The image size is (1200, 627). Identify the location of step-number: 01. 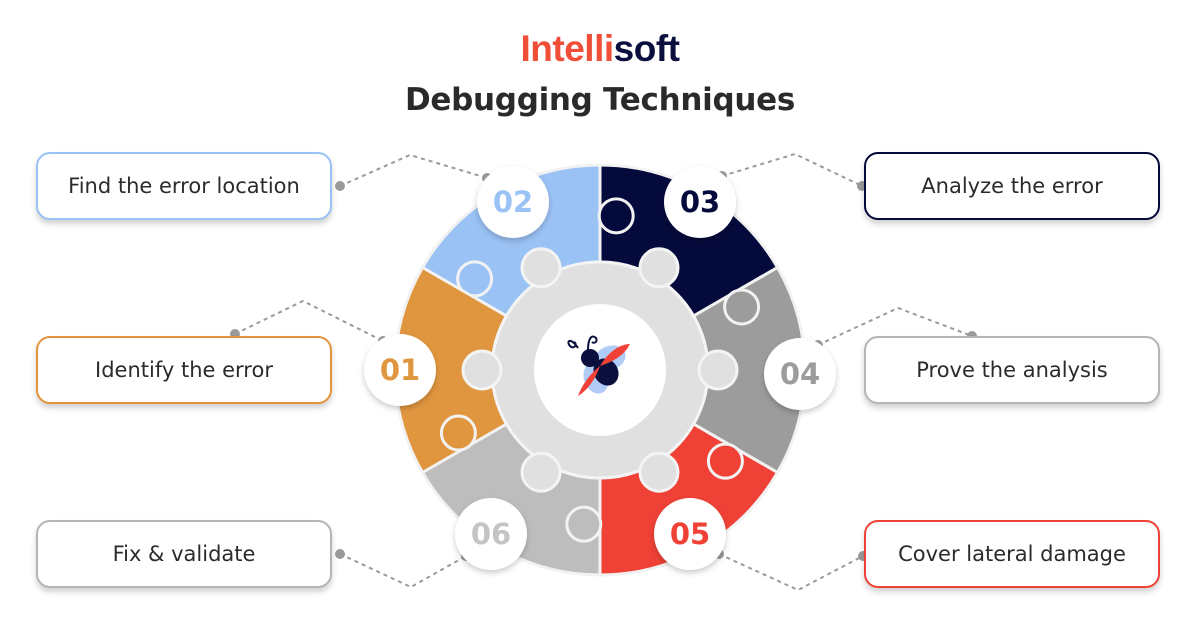
(400, 370).